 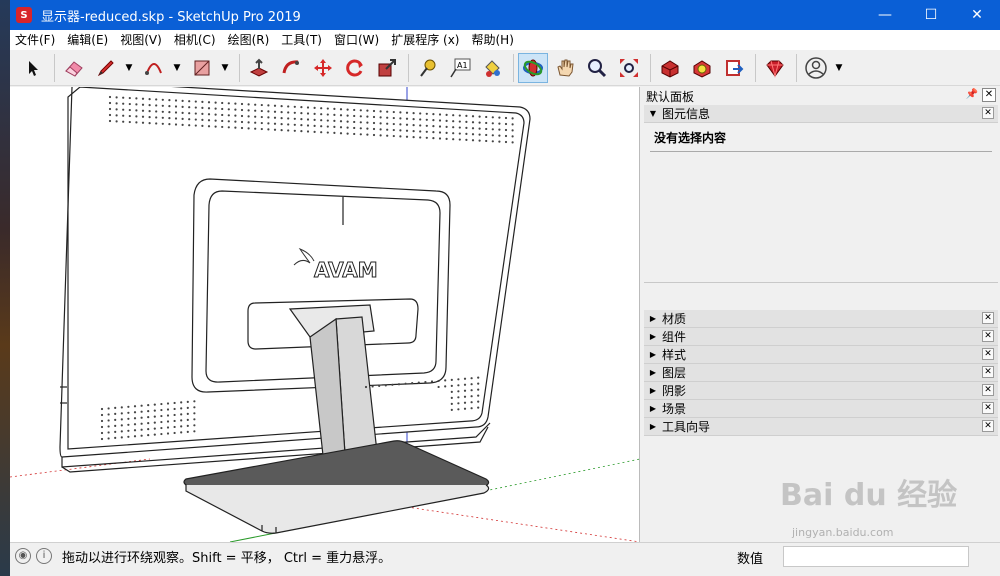 I want to click on tray-section-components: ▶ 组件 ✕, so click(x=821, y=337).